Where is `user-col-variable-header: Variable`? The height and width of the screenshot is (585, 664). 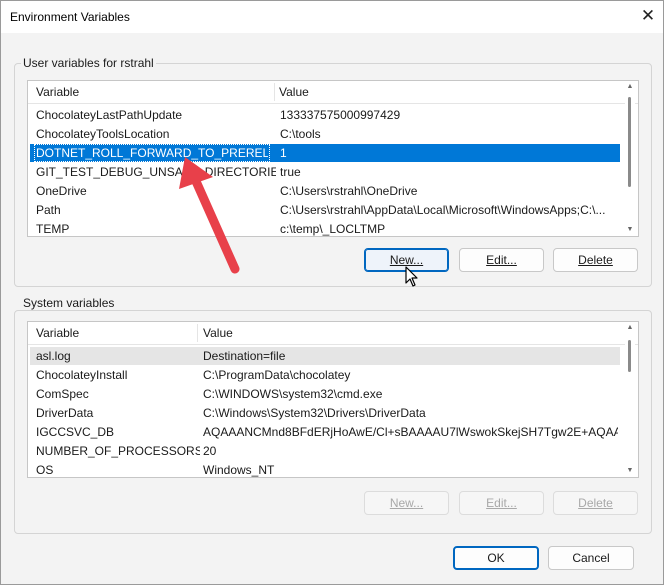 user-col-variable-header: Variable is located at coordinates (57, 92).